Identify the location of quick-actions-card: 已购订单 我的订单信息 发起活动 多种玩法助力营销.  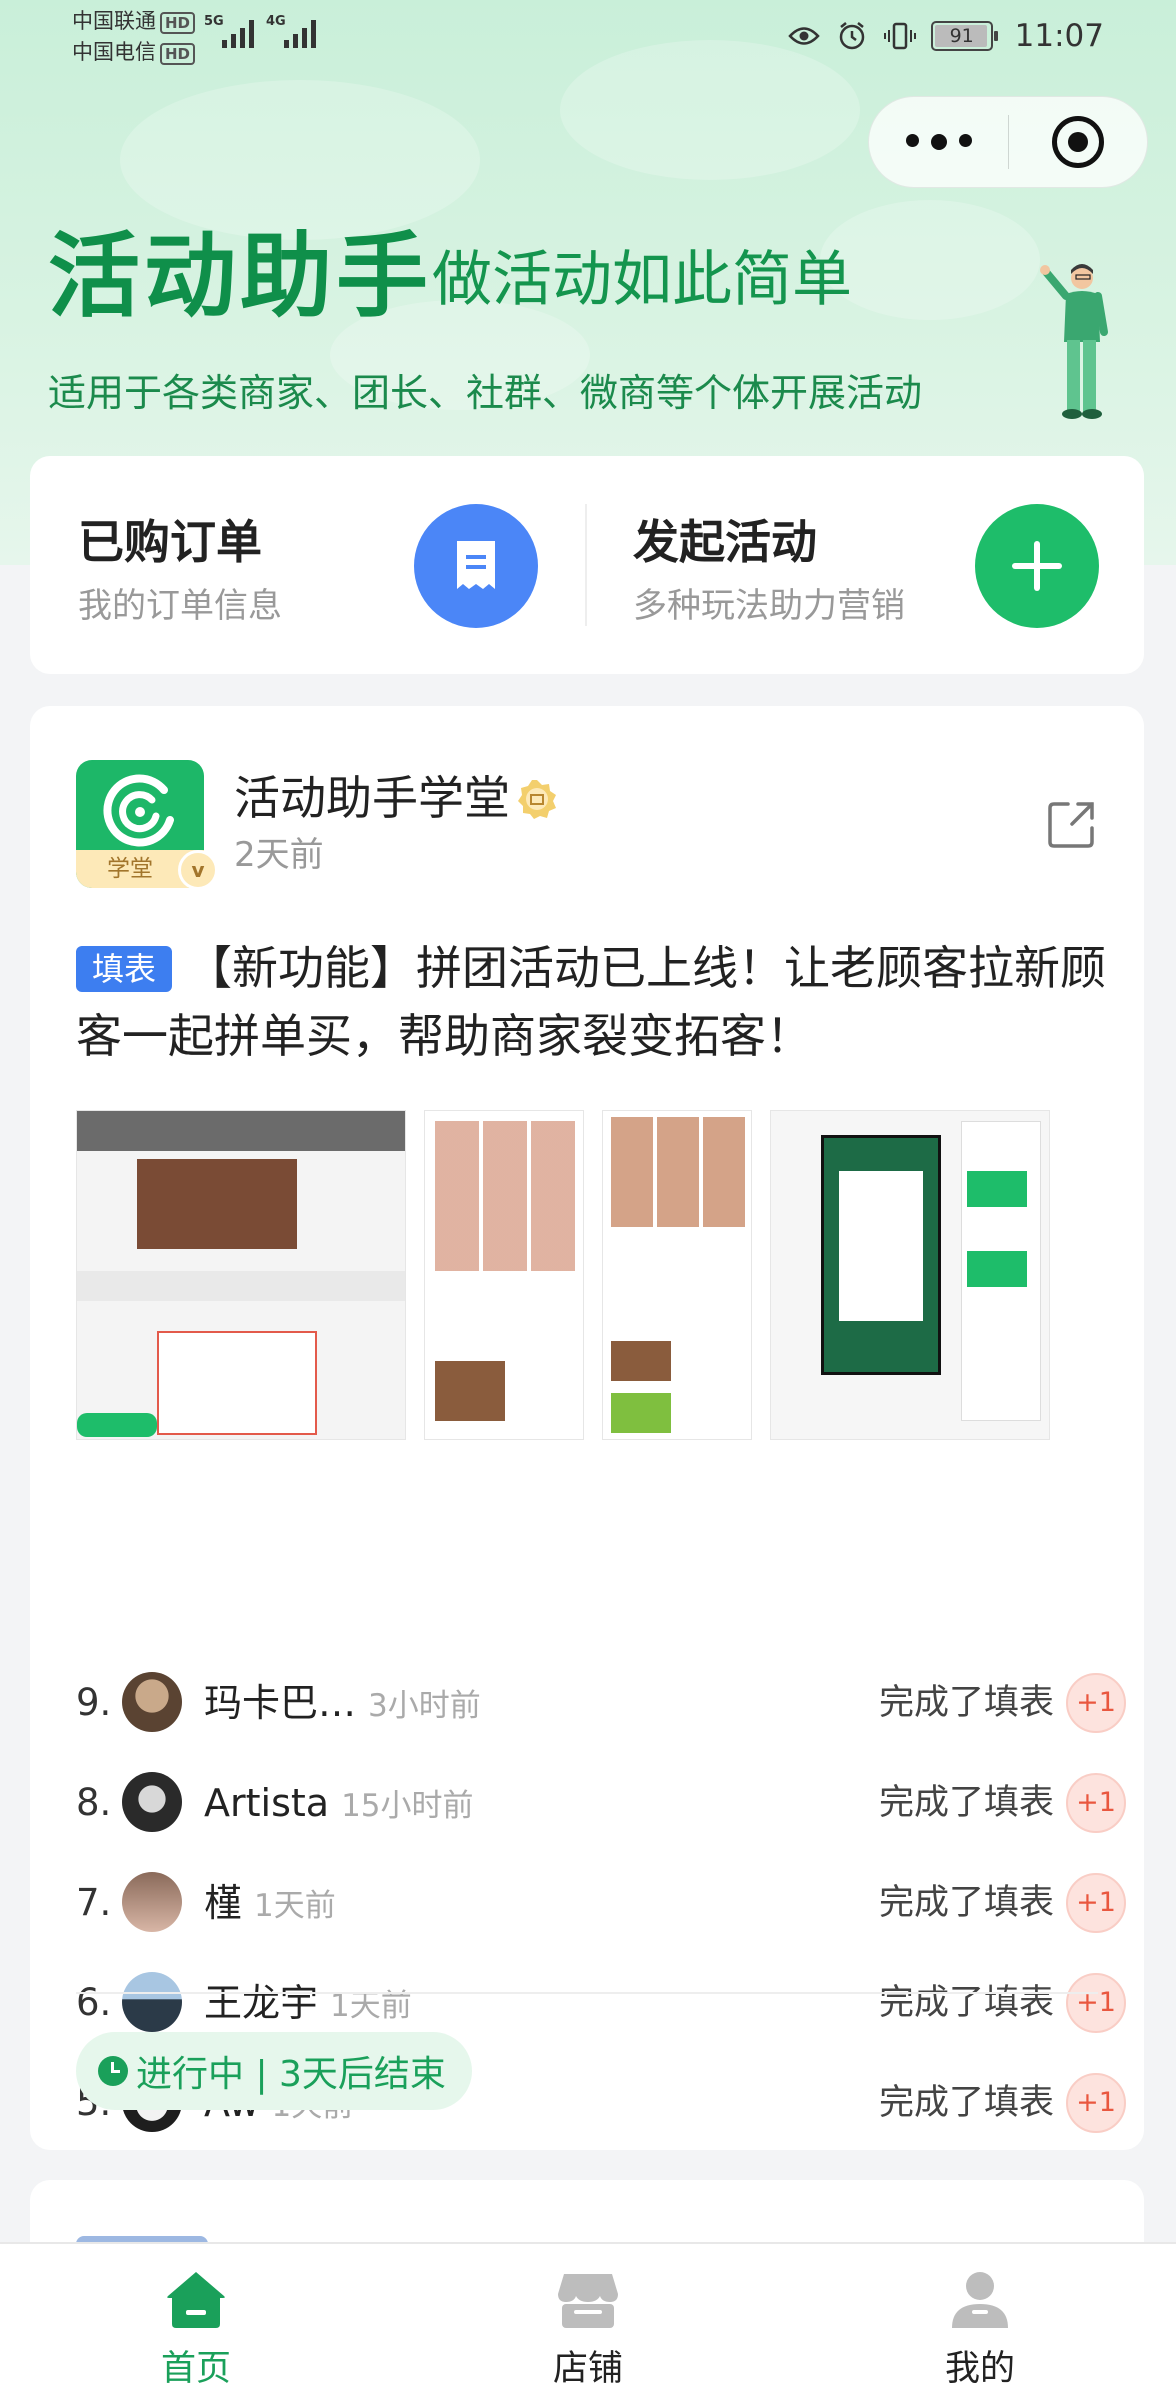
(587, 565).